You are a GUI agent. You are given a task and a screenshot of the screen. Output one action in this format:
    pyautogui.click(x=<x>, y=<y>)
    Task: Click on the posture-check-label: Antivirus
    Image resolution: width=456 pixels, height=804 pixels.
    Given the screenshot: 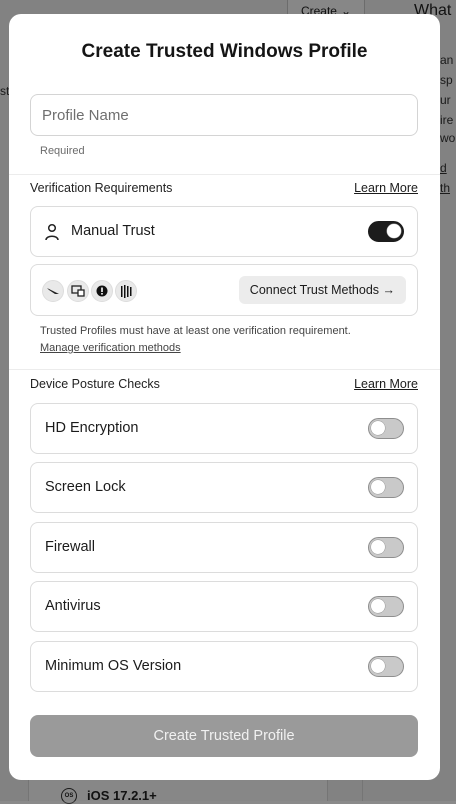 What is the action you would take?
    pyautogui.click(x=73, y=606)
    